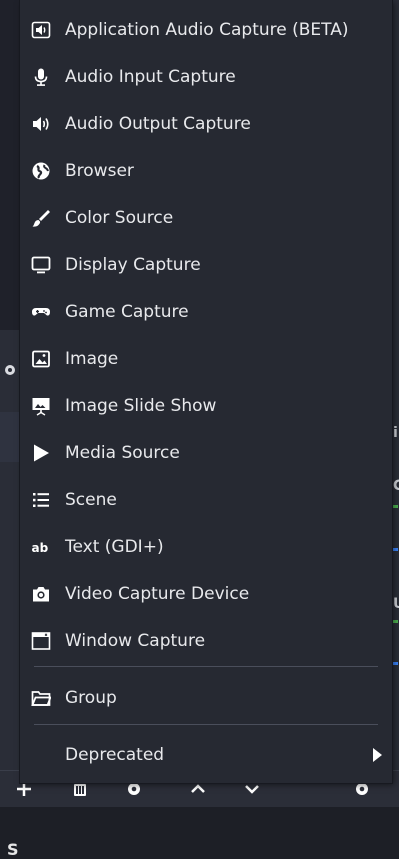  What do you see at coordinates (396, 486) in the screenshot?
I see `right-dock-letter: C` at bounding box center [396, 486].